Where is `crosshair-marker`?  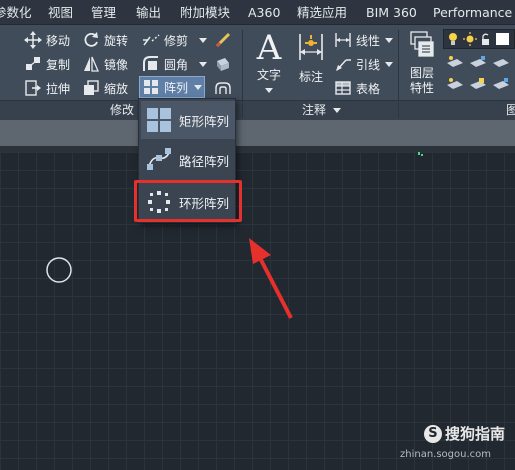
crosshair-marker is located at coordinates (420, 154).